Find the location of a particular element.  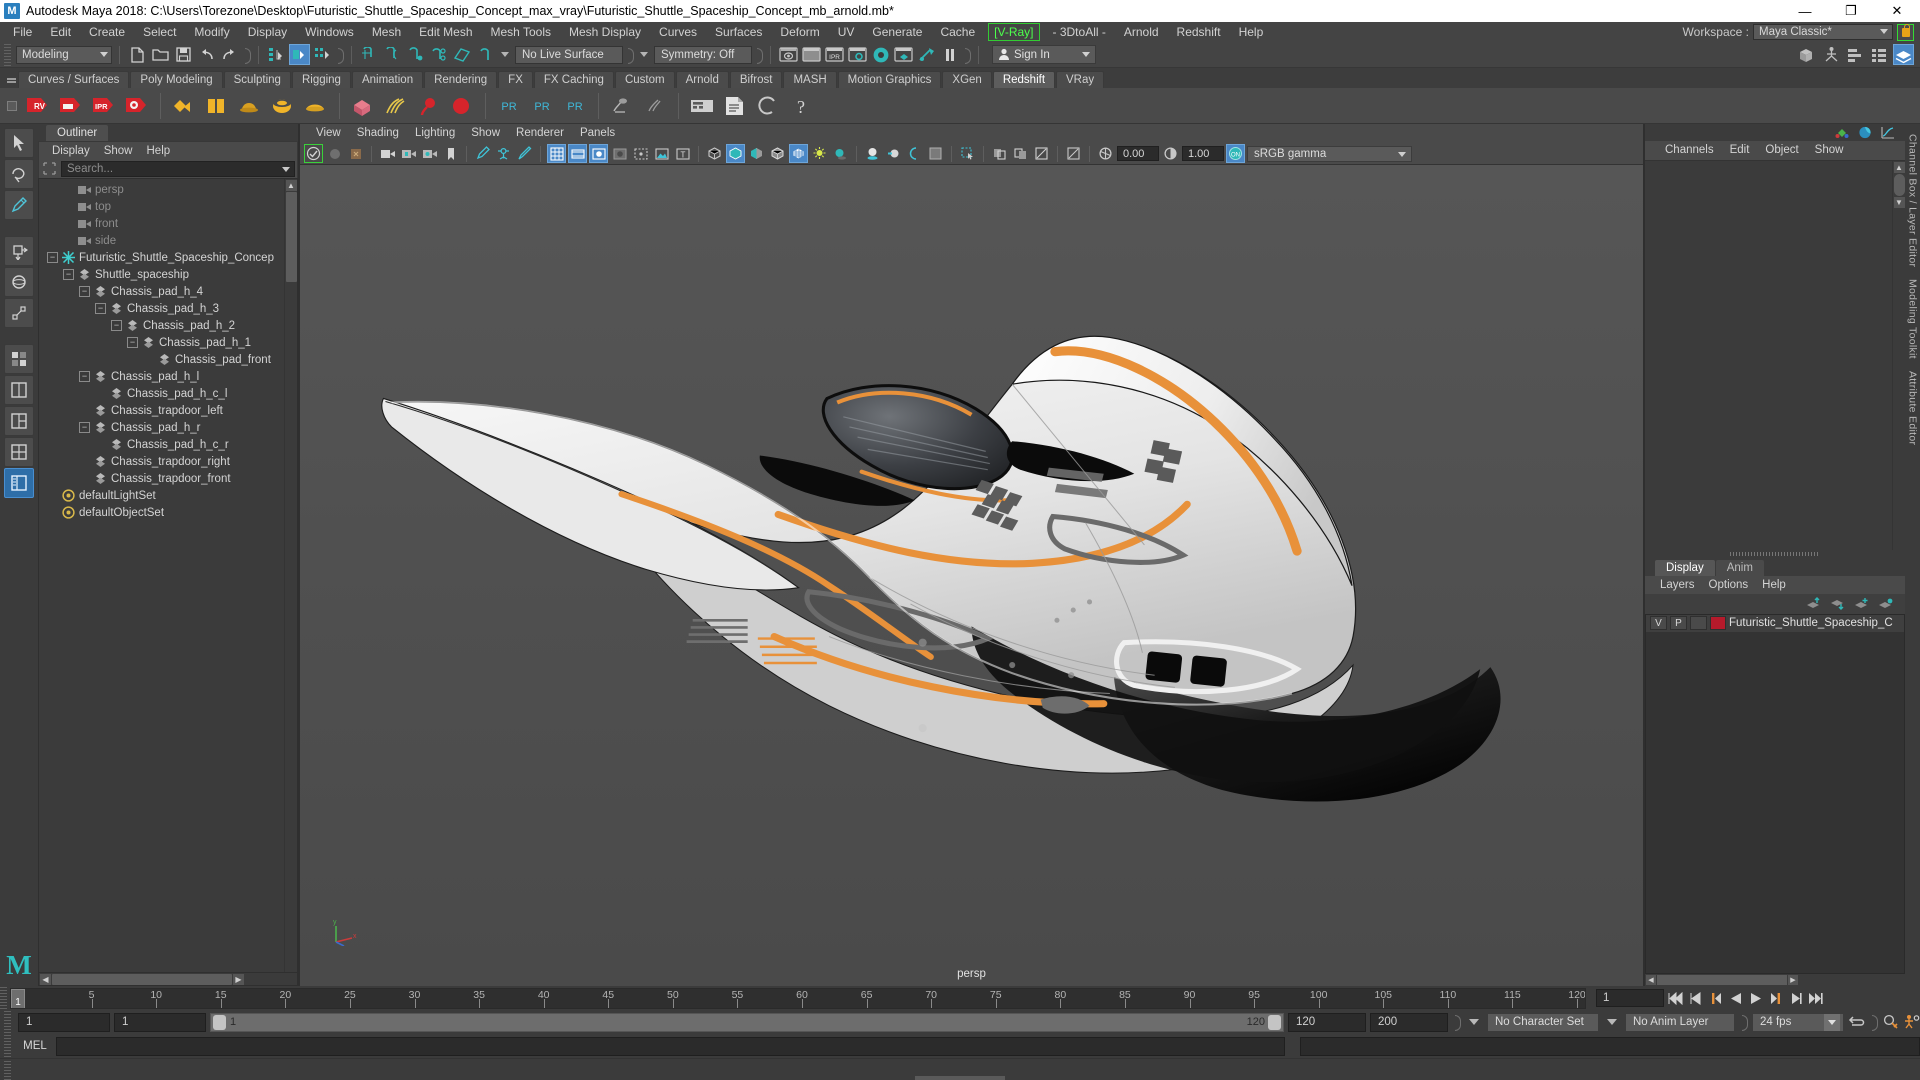

menu-edit-mesh: Edit Mesh is located at coordinates (445, 32).